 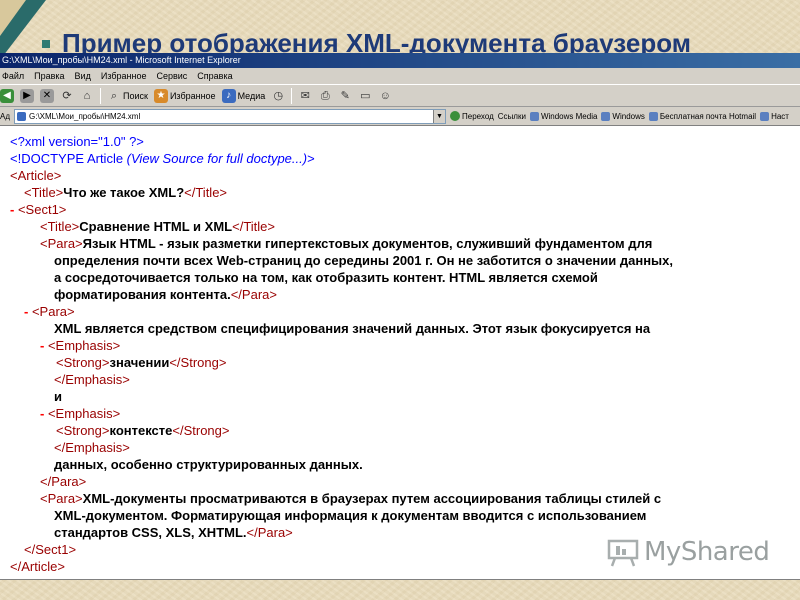 What do you see at coordinates (390, 396) in the screenshot?
I see `and-text-line: и` at bounding box center [390, 396].